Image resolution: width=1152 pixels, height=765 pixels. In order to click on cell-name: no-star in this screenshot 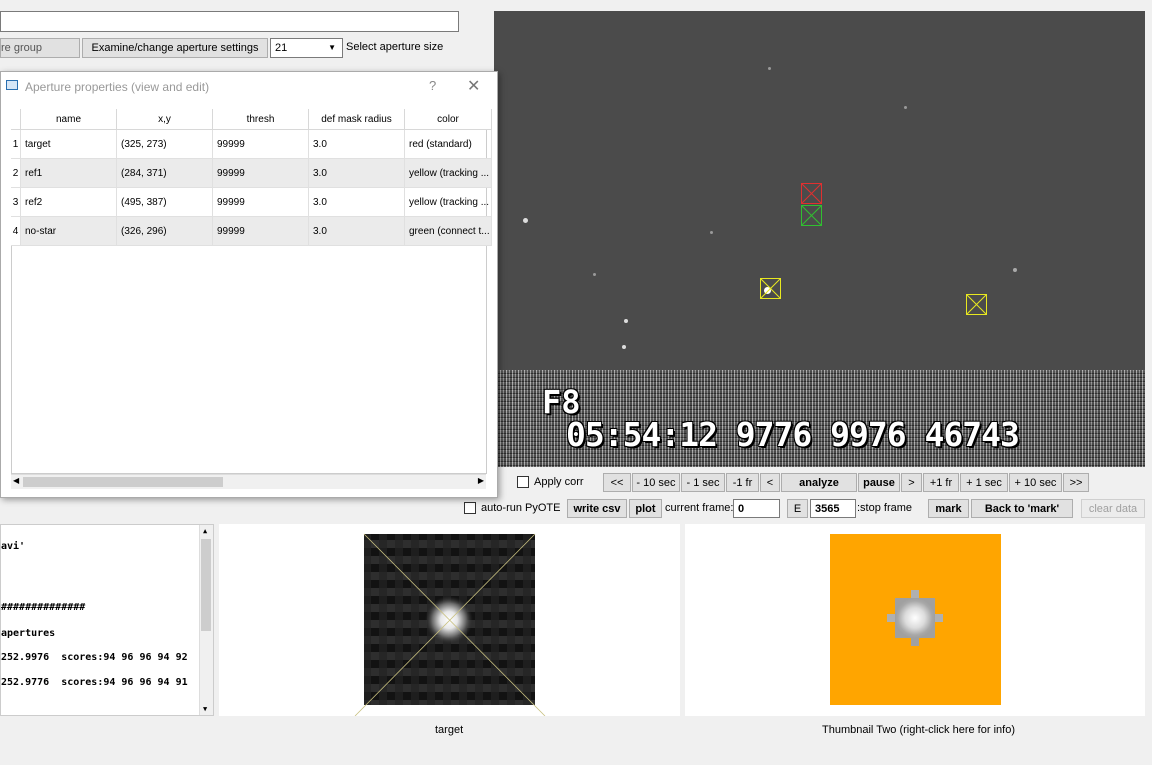, I will do `click(68, 231)`.